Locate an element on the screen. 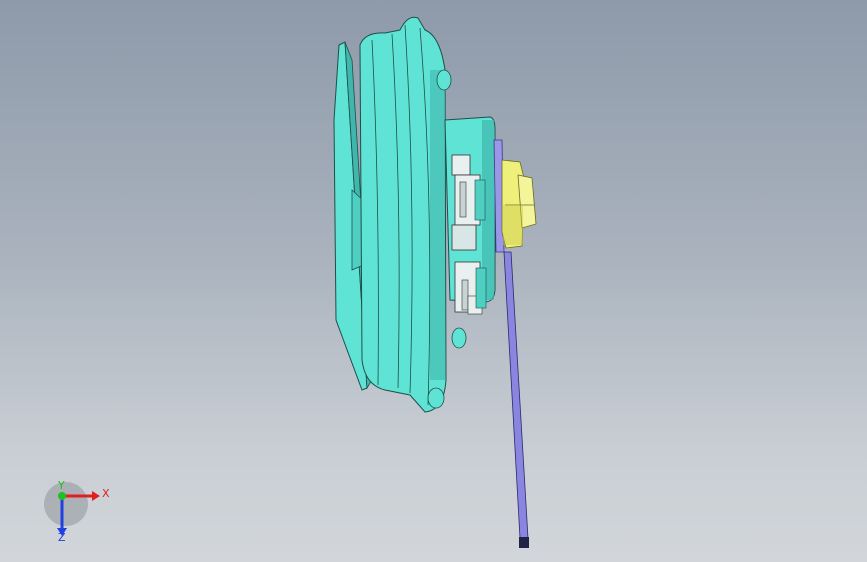 This screenshot has height=562, width=867. bottom-boss is located at coordinates (459, 338).